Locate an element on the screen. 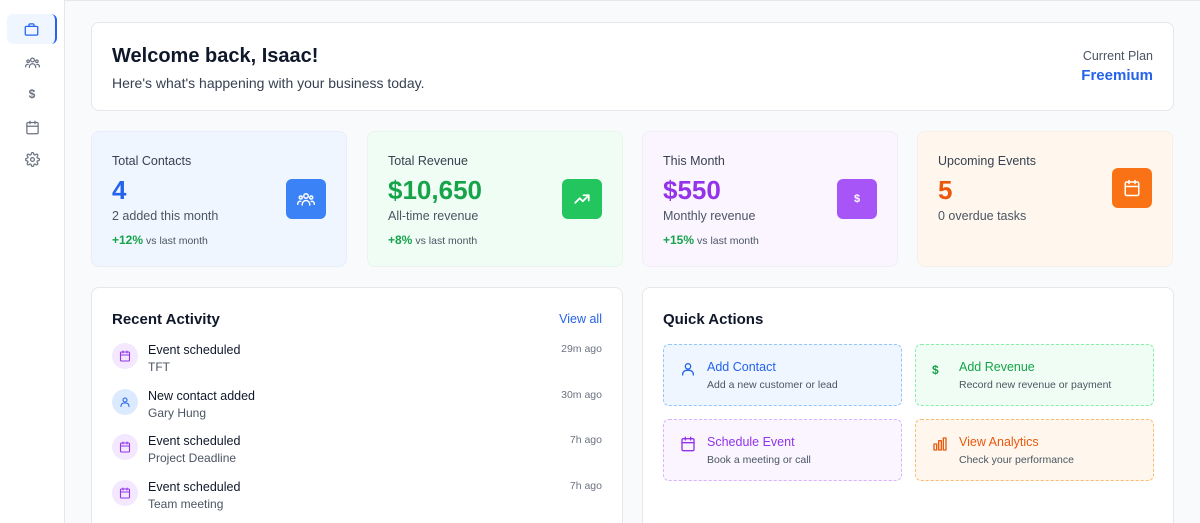 The height and width of the screenshot is (523, 1200). stat-note: 0 overdue tasks is located at coordinates (982, 216).